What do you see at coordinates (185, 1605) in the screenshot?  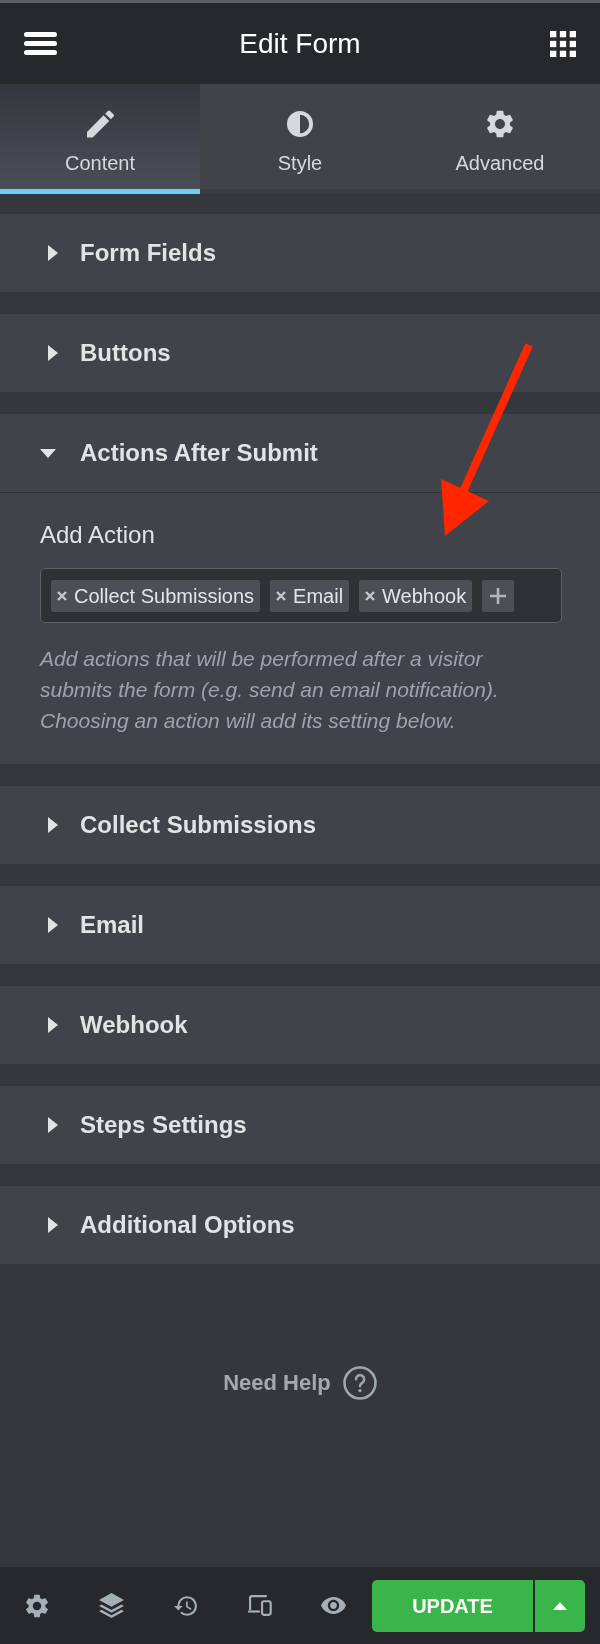 I see `history-icon` at bounding box center [185, 1605].